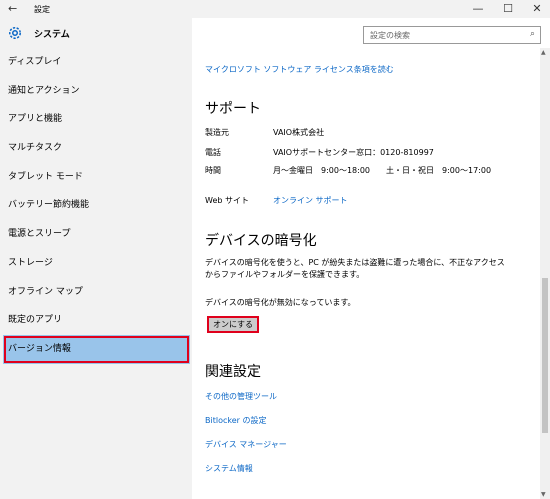 The image size is (550, 499). What do you see at coordinates (382, 170) in the screenshot?
I see `support-value: 月～金曜日 9:00～18:00 土・日・祝日 9:00～17:00` at bounding box center [382, 170].